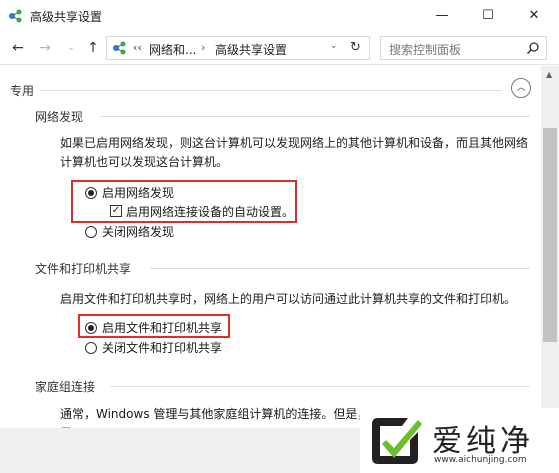 This screenshot has width=559, height=473. Describe the element at coordinates (137, 47) in the screenshot. I see `address-overflow: ‹‹` at that location.